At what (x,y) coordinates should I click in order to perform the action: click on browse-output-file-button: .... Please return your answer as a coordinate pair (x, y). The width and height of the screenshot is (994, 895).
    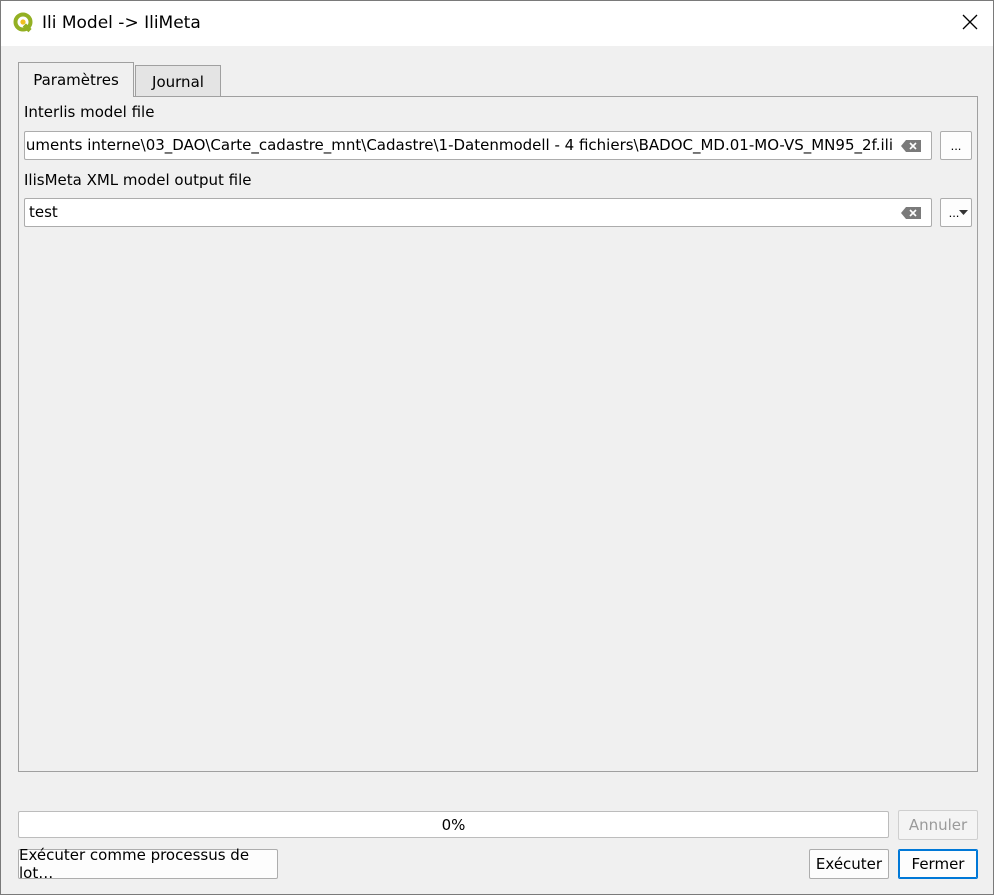
    Looking at the image, I should click on (956, 212).